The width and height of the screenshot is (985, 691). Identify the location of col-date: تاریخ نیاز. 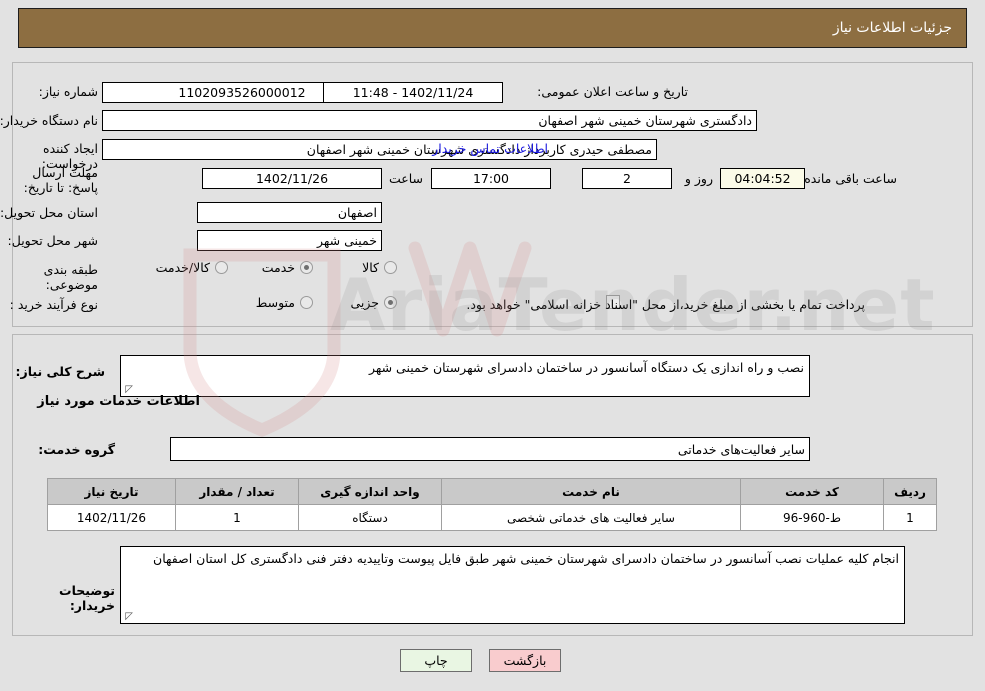
(111, 491).